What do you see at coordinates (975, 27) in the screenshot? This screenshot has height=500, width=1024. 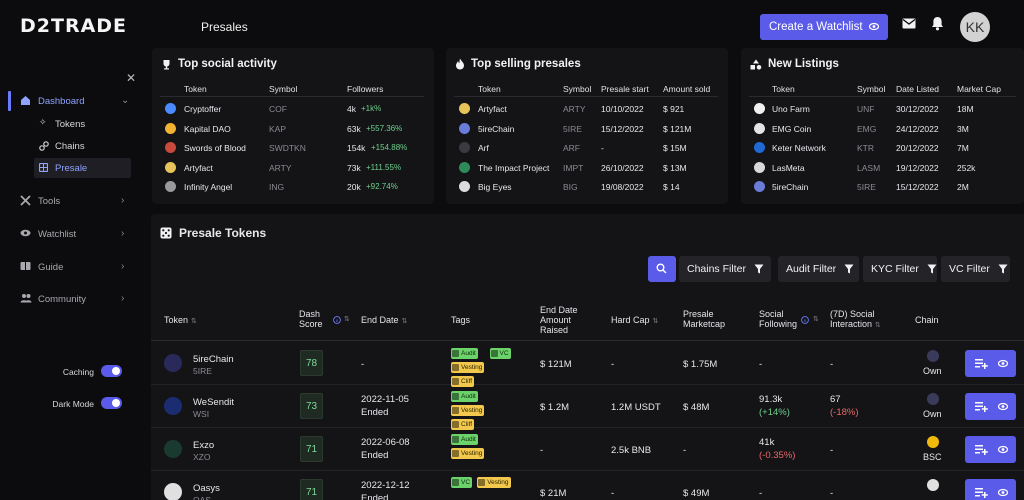 I see `avatar: KK` at bounding box center [975, 27].